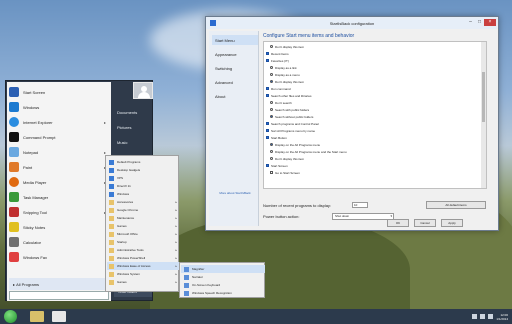 This screenshot has width=512, height=324. I want to click on nav-start-menu: Start Menu, so click(235, 40).